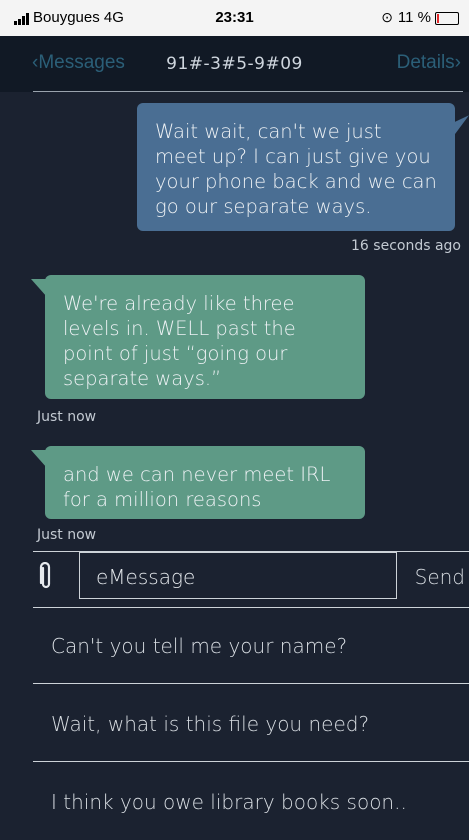 This screenshot has width=469, height=840. I want to click on details-button: Details›, so click(429, 63).